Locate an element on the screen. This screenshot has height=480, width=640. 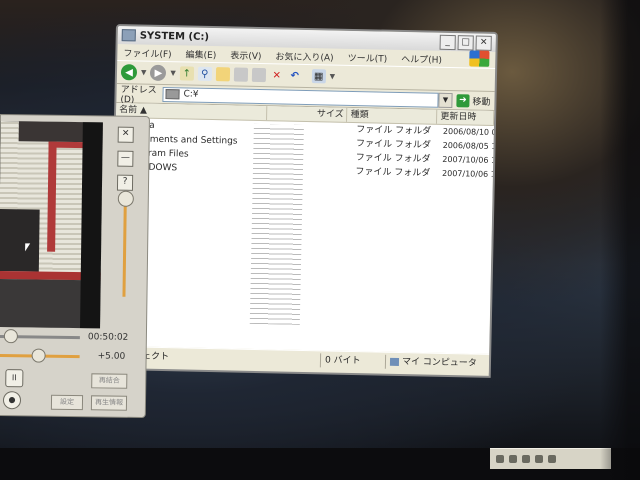
move-to-icon is located at coordinates (240, 74).